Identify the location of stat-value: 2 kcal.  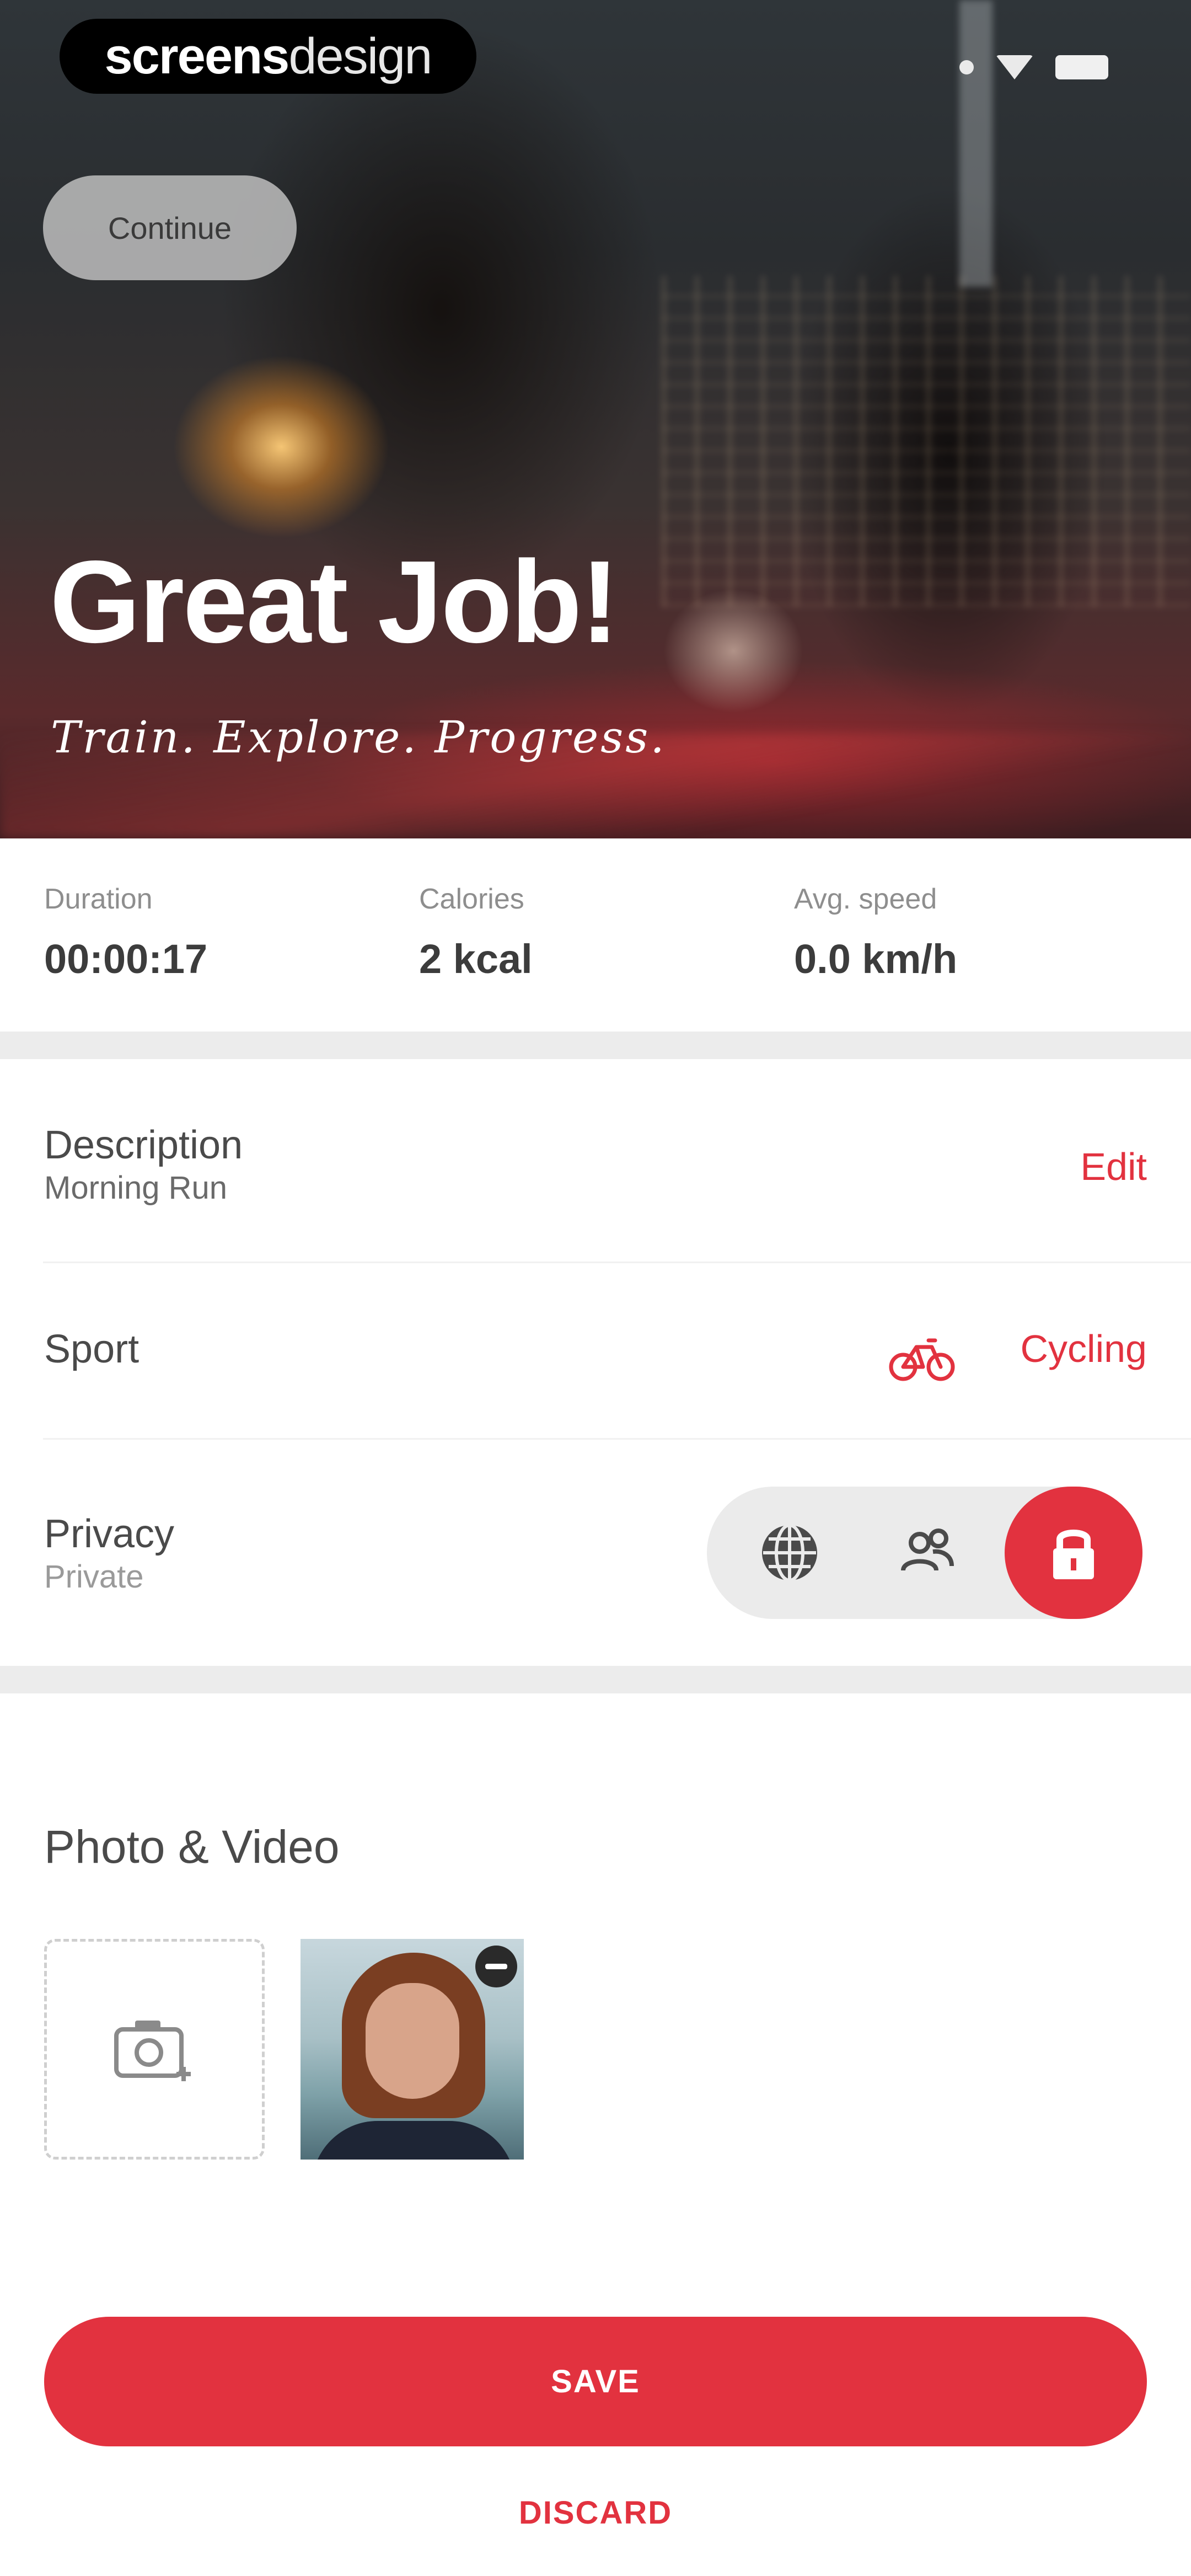
(476, 959).